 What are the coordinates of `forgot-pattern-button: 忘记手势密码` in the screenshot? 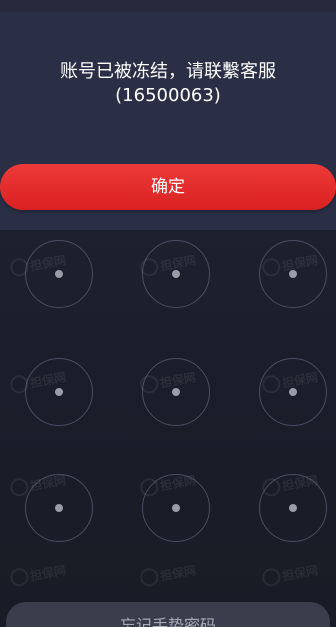 It's located at (168, 614).